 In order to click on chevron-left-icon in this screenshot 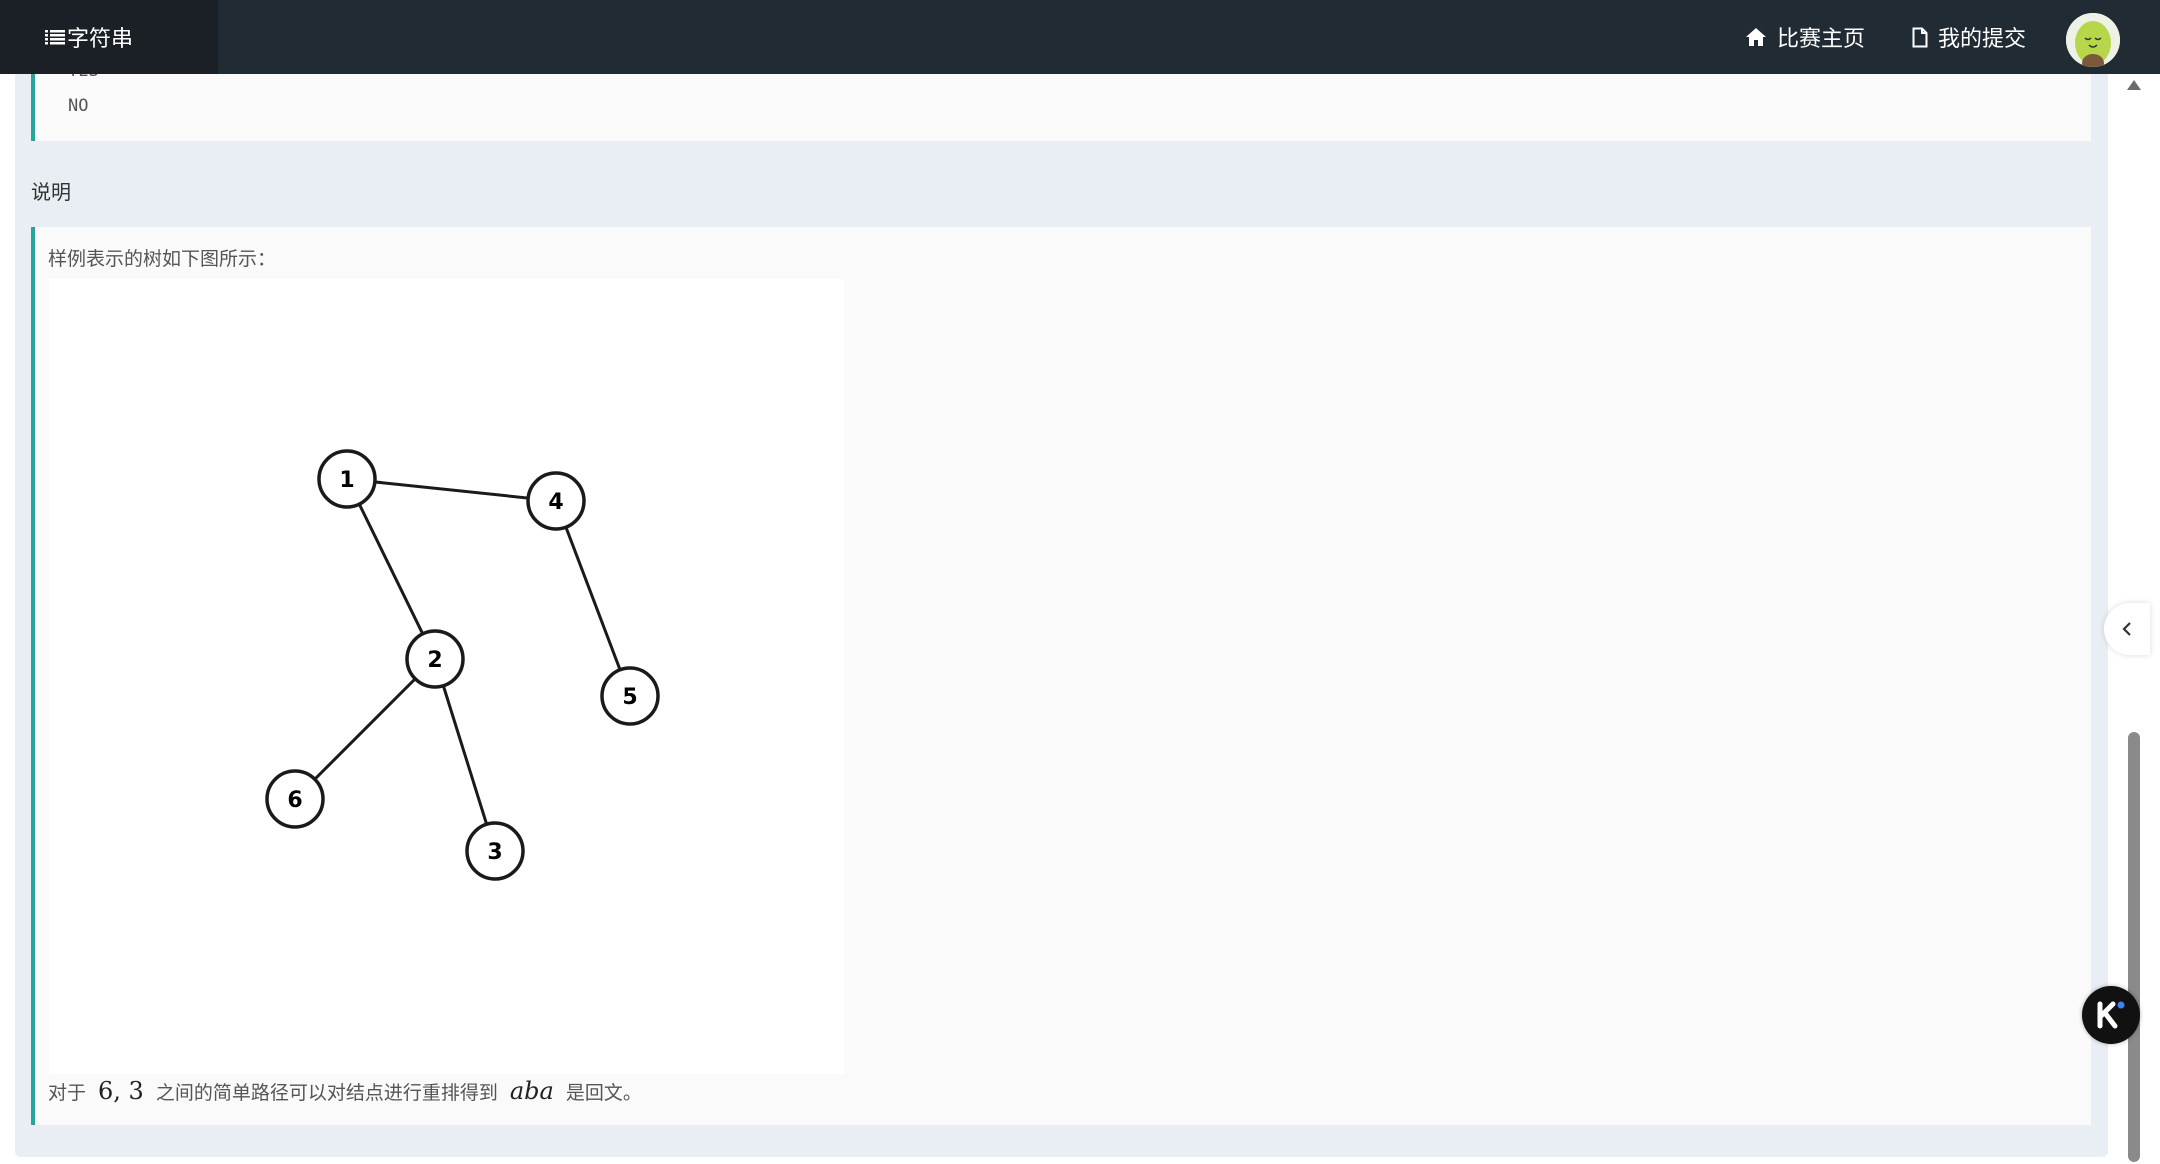, I will do `click(2126, 629)`.